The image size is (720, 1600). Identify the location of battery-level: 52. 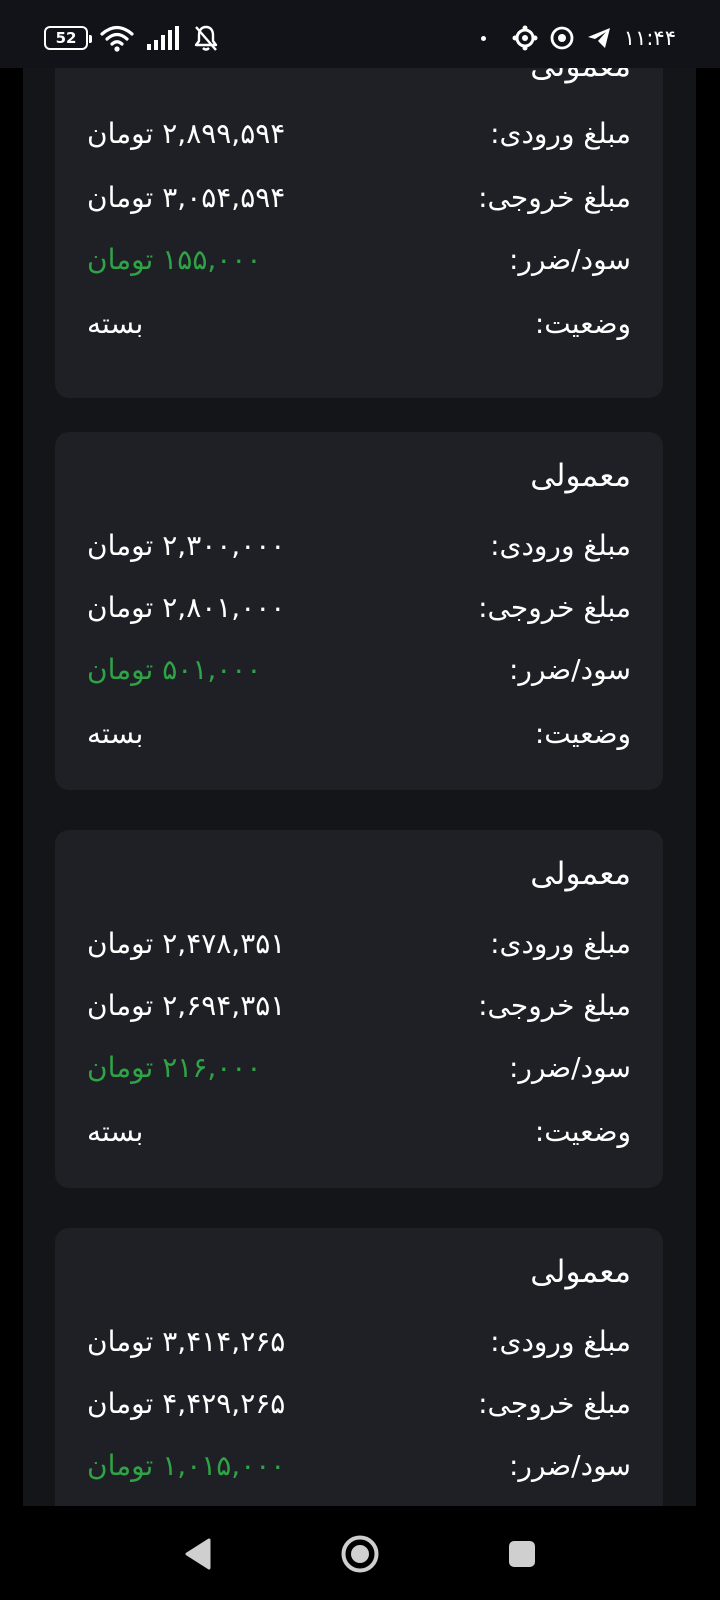
(66, 38).